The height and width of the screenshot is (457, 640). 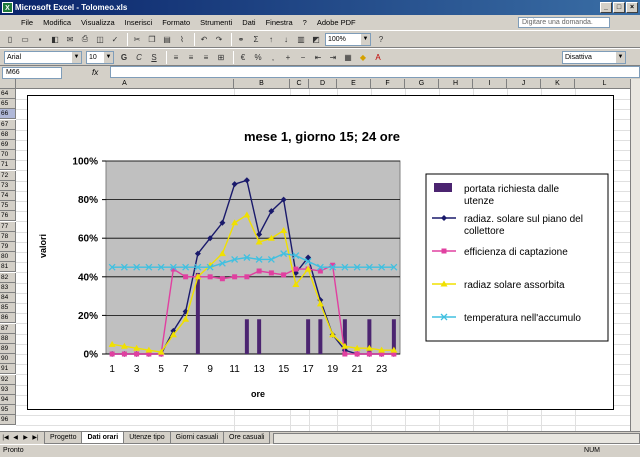 I want to click on row-header-70: 70, so click(x=8, y=155).